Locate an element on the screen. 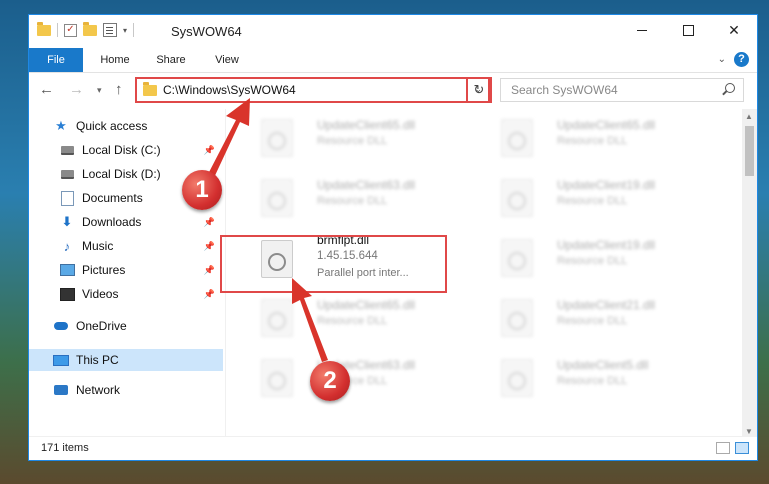 This screenshot has width=769, height=484. scroll-up-icon: ▲ is located at coordinates (749, 116).